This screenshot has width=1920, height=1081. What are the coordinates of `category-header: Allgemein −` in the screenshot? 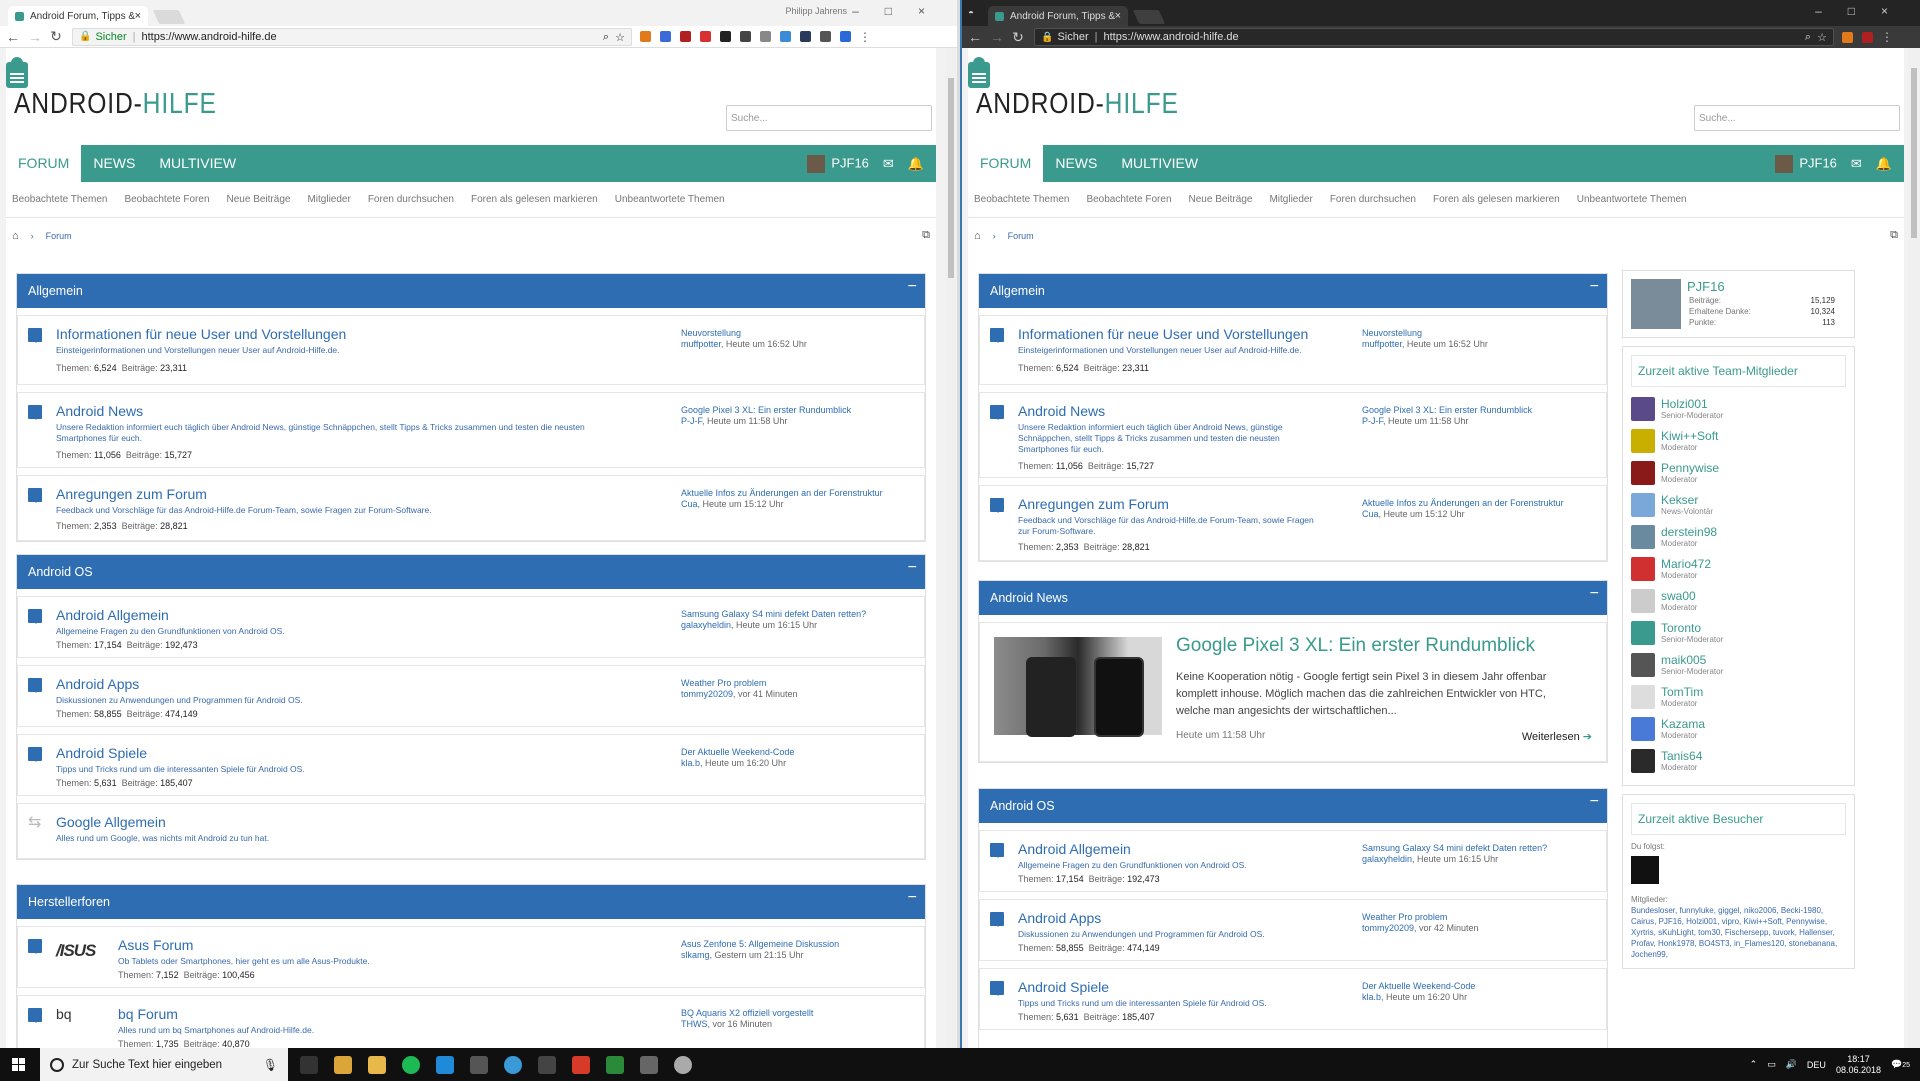 It's located at (1293, 291).